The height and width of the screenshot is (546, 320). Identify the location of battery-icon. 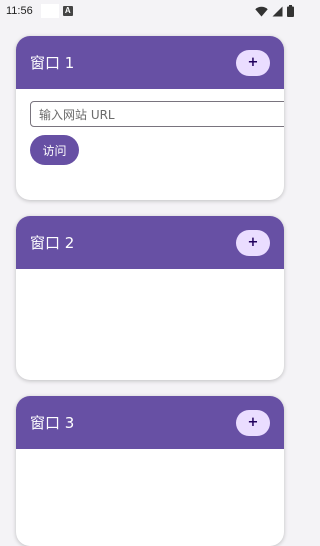
(290, 11).